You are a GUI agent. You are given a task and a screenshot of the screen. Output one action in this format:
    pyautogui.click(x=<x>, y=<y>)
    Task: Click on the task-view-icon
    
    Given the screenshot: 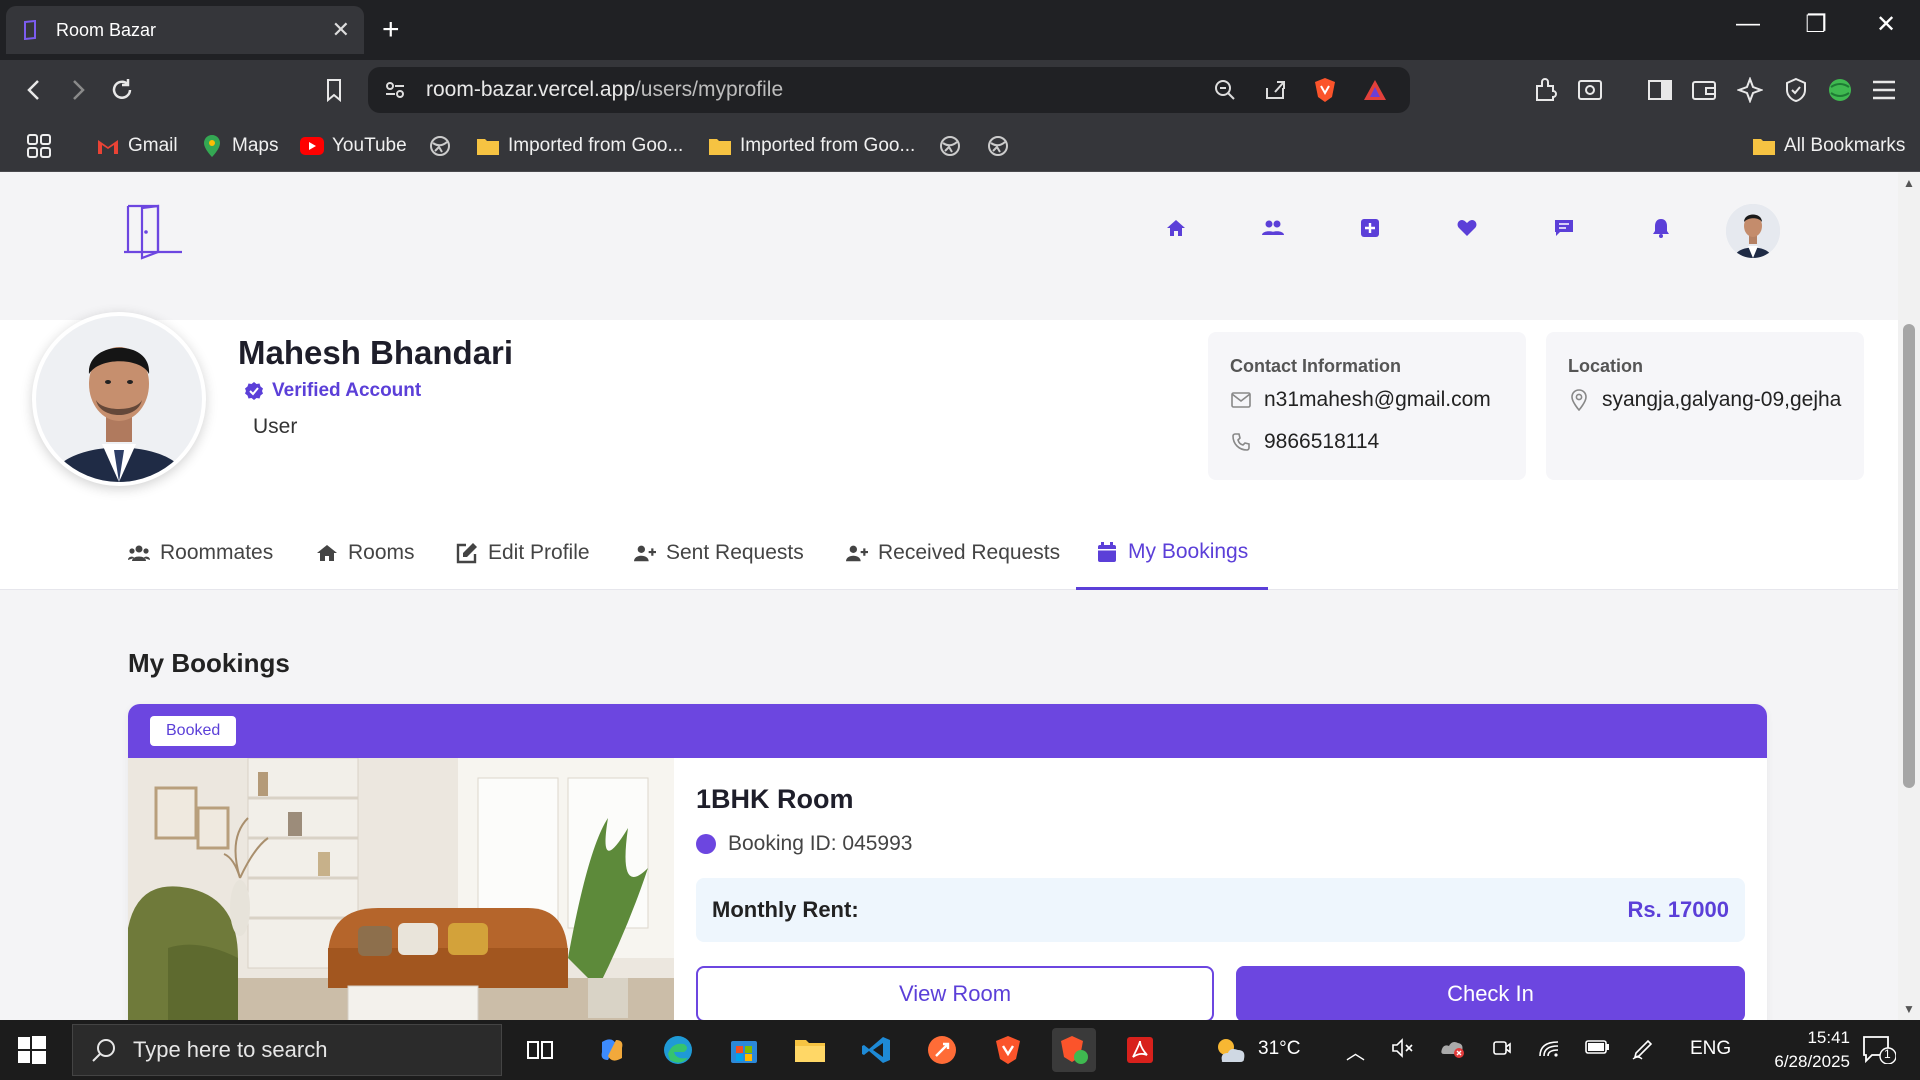 What is the action you would take?
    pyautogui.click(x=540, y=1050)
    